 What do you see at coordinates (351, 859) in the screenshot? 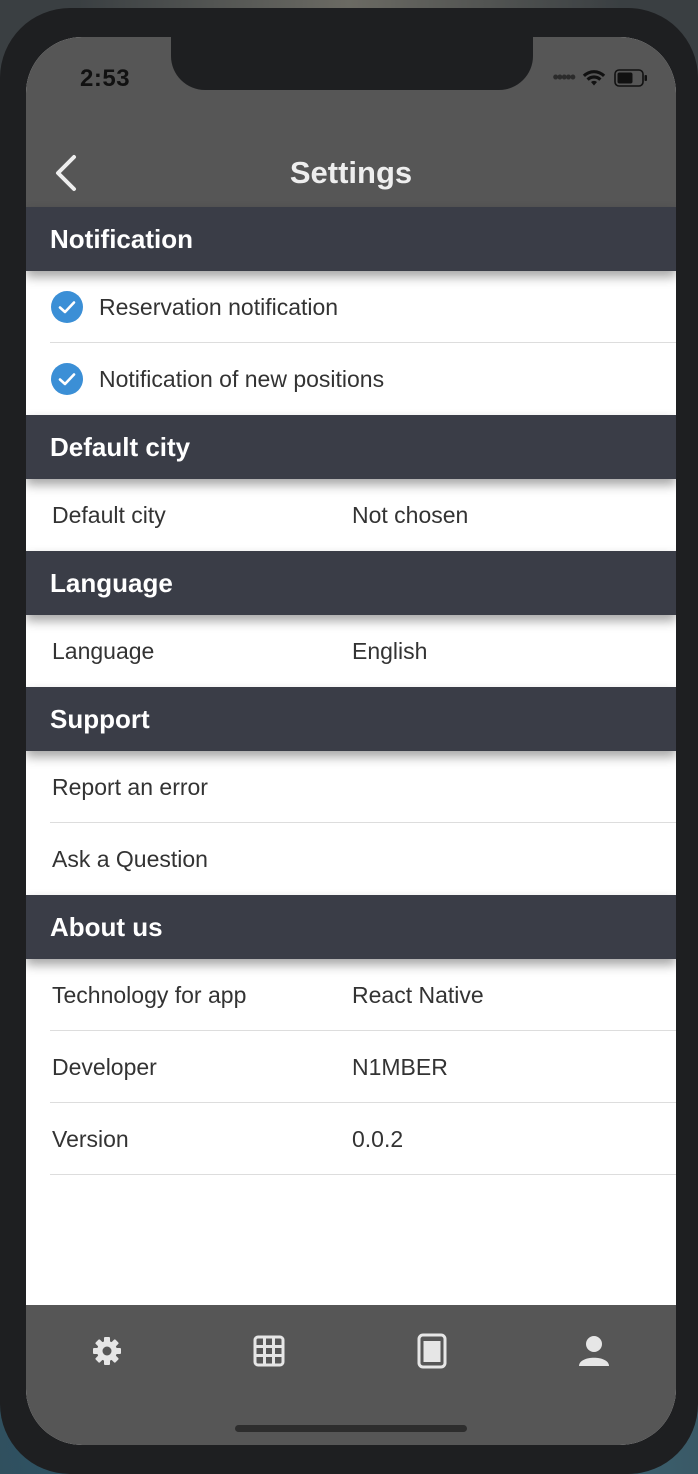
I see `ask-question-row: Ask a Question` at bounding box center [351, 859].